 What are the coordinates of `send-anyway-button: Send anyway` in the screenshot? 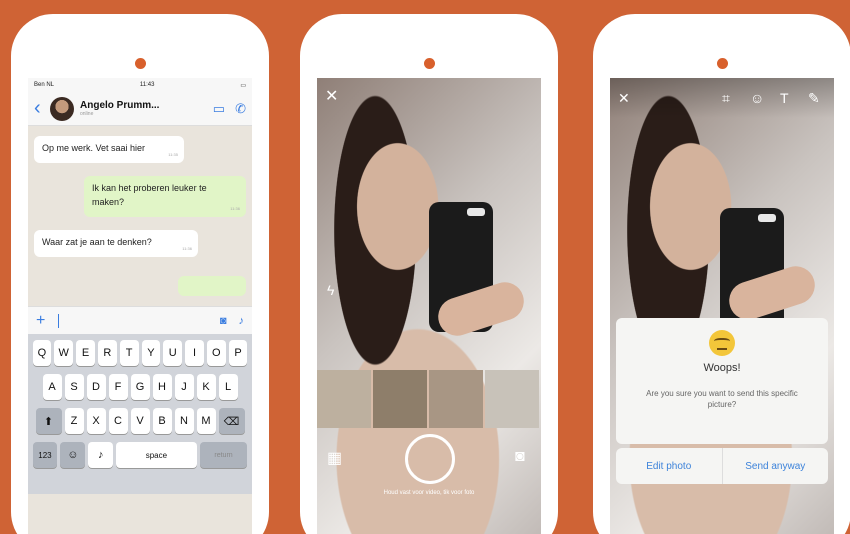 It's located at (776, 466).